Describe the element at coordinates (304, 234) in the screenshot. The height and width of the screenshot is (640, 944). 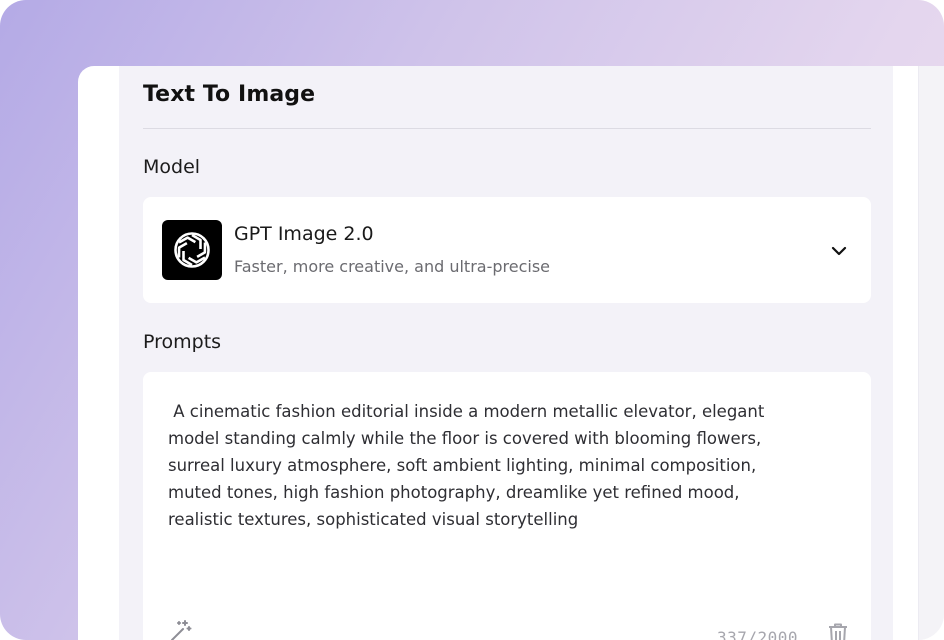
I see `model-name: GPT Image 2.0` at that location.